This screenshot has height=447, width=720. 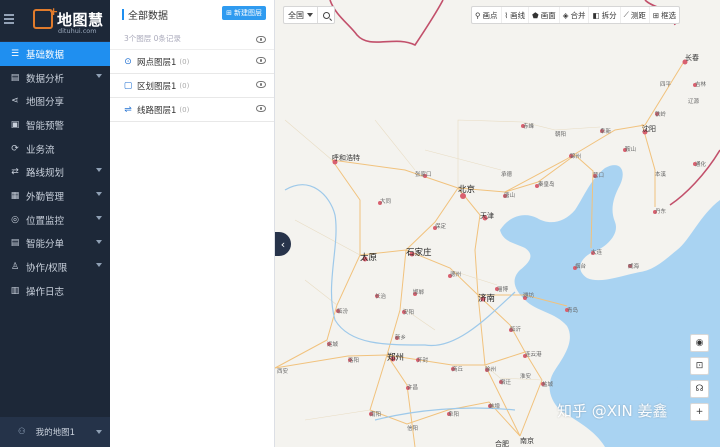 What do you see at coordinates (45, 126) in the screenshot?
I see `sidebar-item-label: 智能预警` at bounding box center [45, 126].